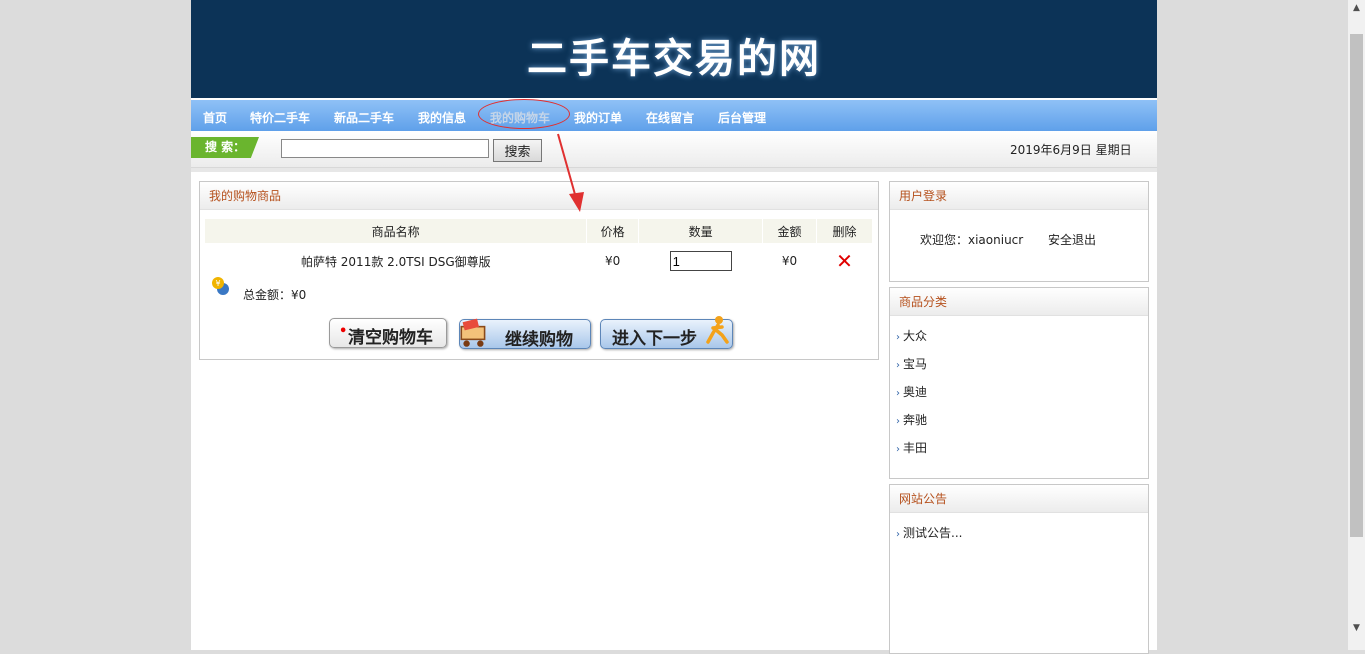 Image resolution: width=1365 pixels, height=654 pixels. Describe the element at coordinates (915, 392) in the screenshot. I see `category-label: 奥迪` at that location.